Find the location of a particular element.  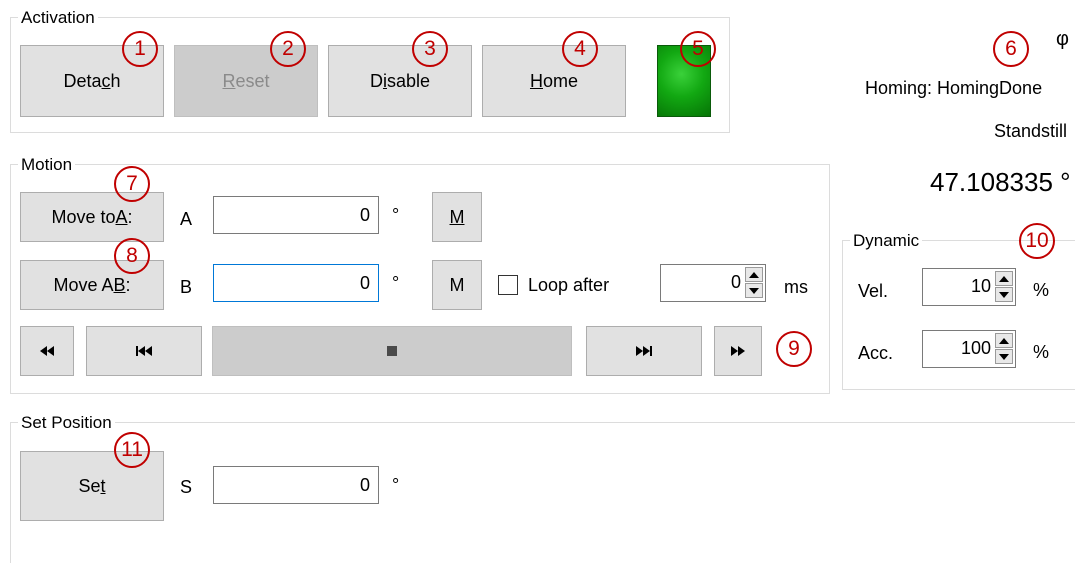

phi-symbol: φ is located at coordinates (1062, 39).